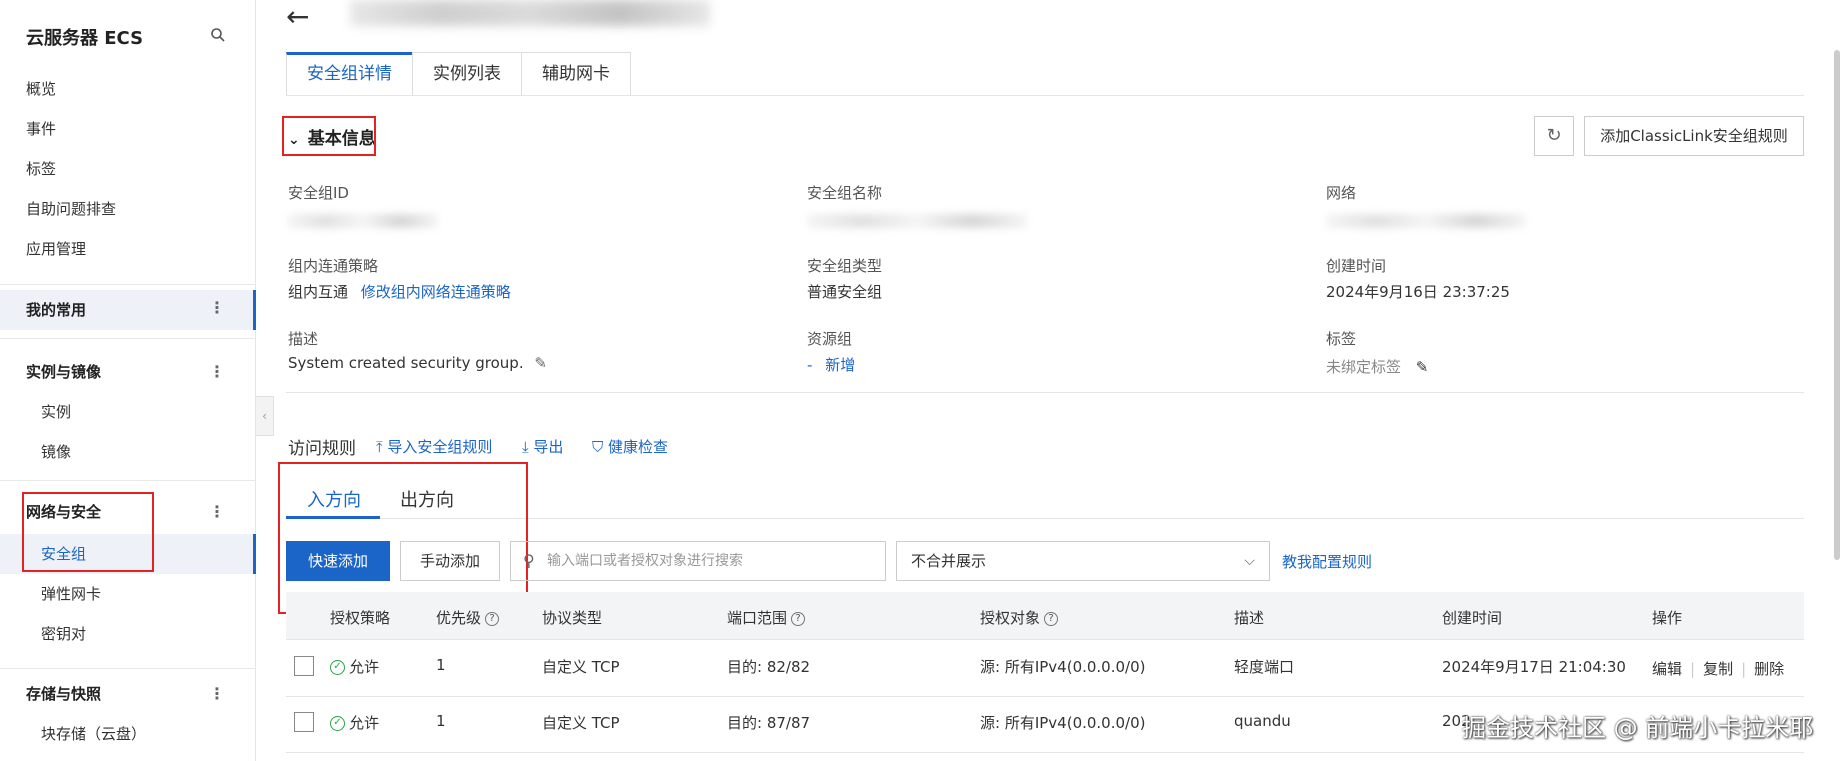  I want to click on desc-text: System created security group., so click(406, 363).